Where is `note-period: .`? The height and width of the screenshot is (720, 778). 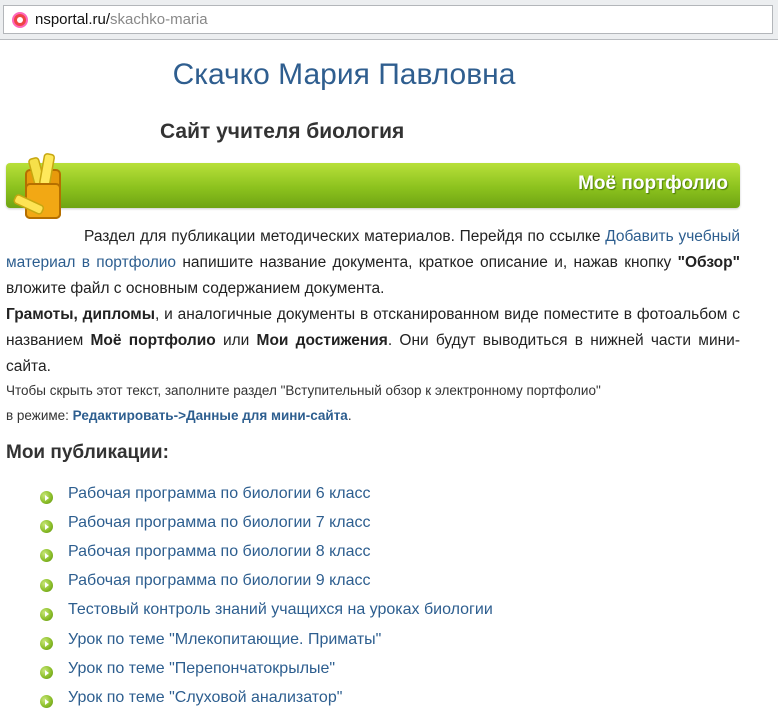 note-period: . is located at coordinates (349, 415).